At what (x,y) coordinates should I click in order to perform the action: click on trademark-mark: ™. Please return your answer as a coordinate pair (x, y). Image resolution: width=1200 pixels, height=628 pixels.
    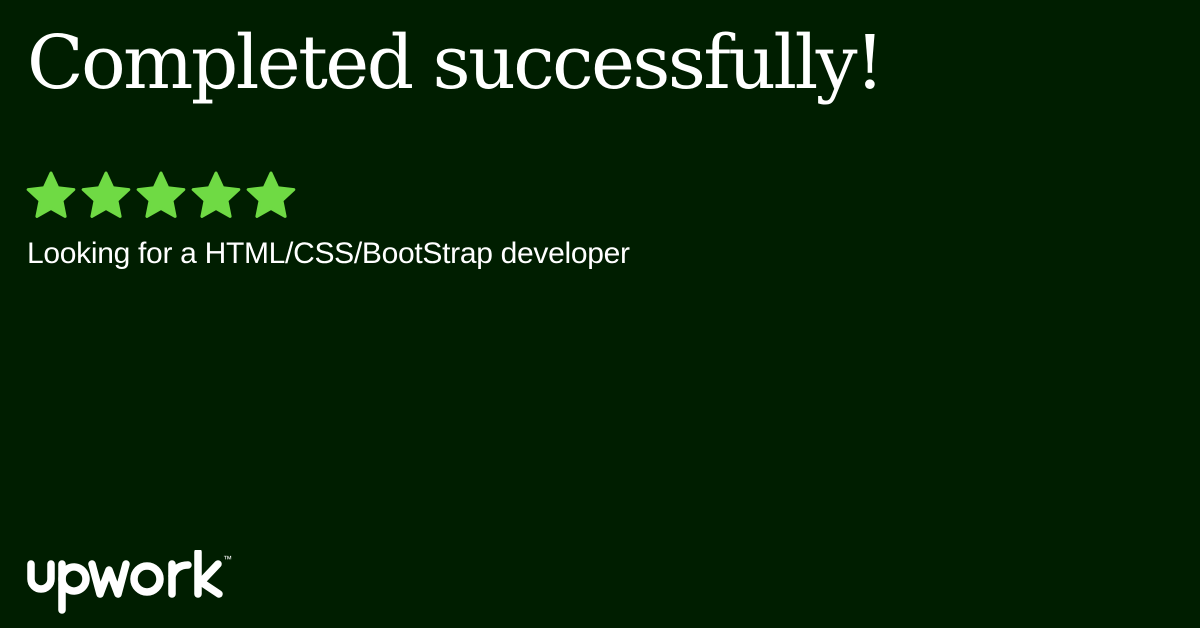
    Looking at the image, I should click on (227, 559).